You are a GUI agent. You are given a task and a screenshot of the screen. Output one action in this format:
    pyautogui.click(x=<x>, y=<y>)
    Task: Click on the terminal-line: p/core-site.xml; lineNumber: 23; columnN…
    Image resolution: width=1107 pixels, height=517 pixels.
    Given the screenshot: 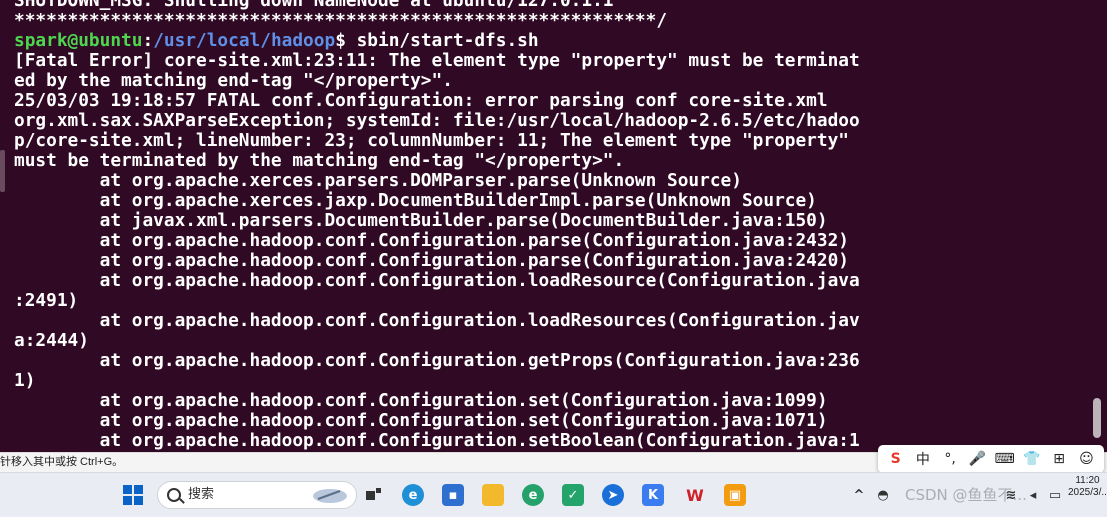 What is the action you would take?
    pyautogui.click(x=432, y=140)
    